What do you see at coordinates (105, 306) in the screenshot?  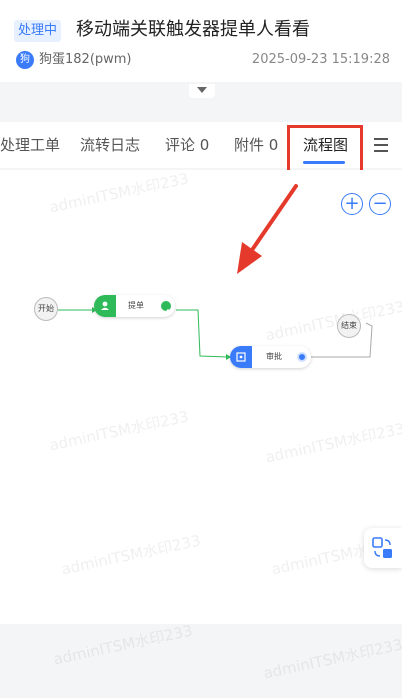 I see `user-icon` at bounding box center [105, 306].